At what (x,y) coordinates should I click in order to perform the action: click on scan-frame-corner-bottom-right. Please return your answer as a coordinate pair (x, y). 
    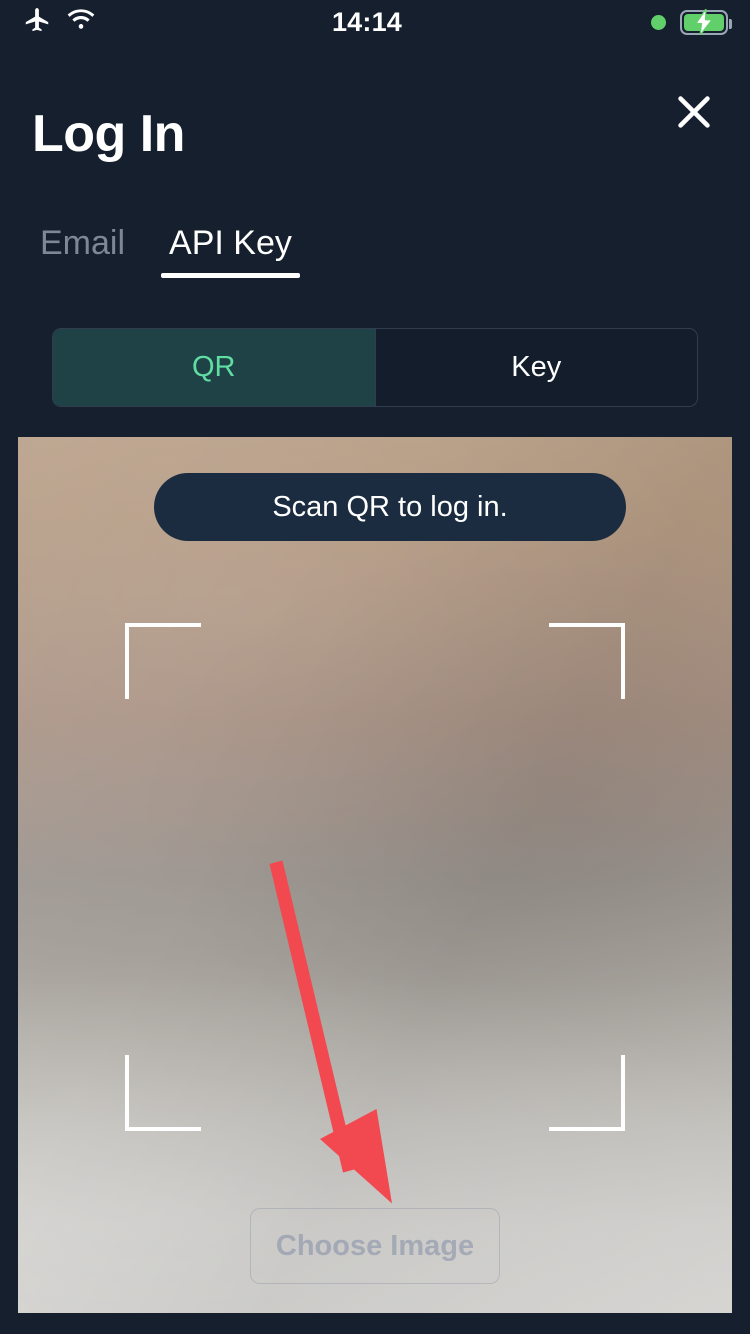
    Looking at the image, I should click on (587, 1093).